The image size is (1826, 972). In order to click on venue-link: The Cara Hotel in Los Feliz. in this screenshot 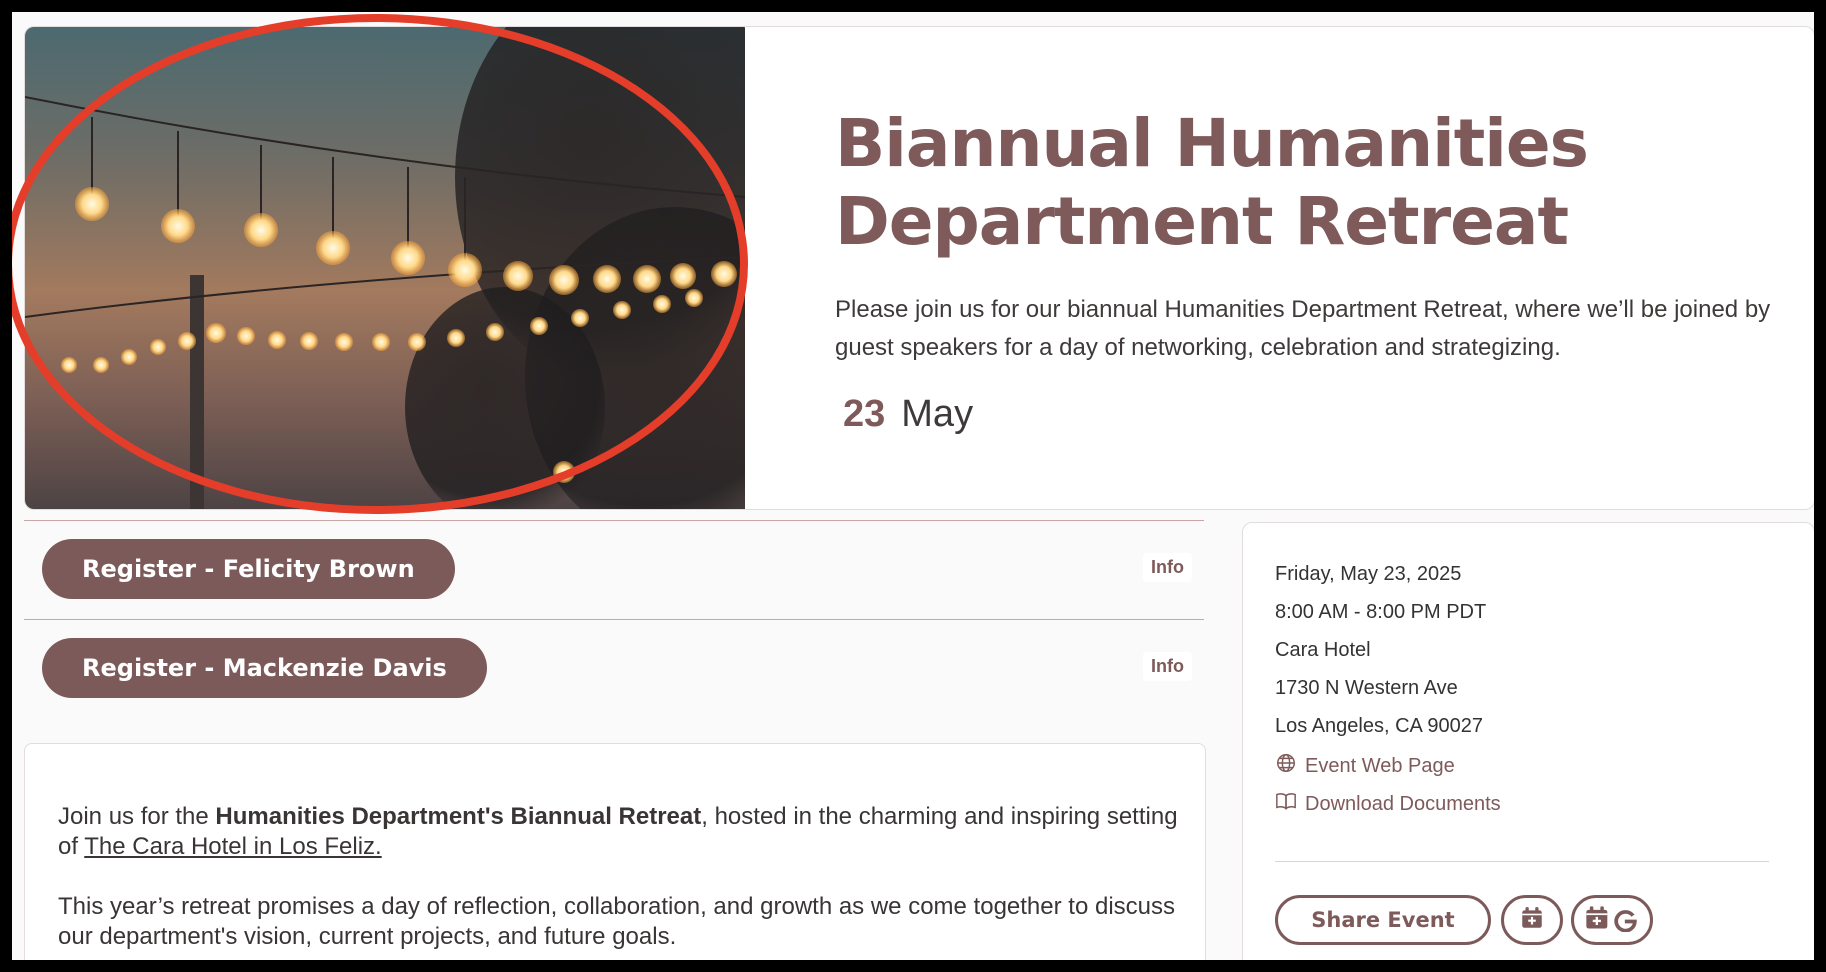, I will do `click(232, 846)`.